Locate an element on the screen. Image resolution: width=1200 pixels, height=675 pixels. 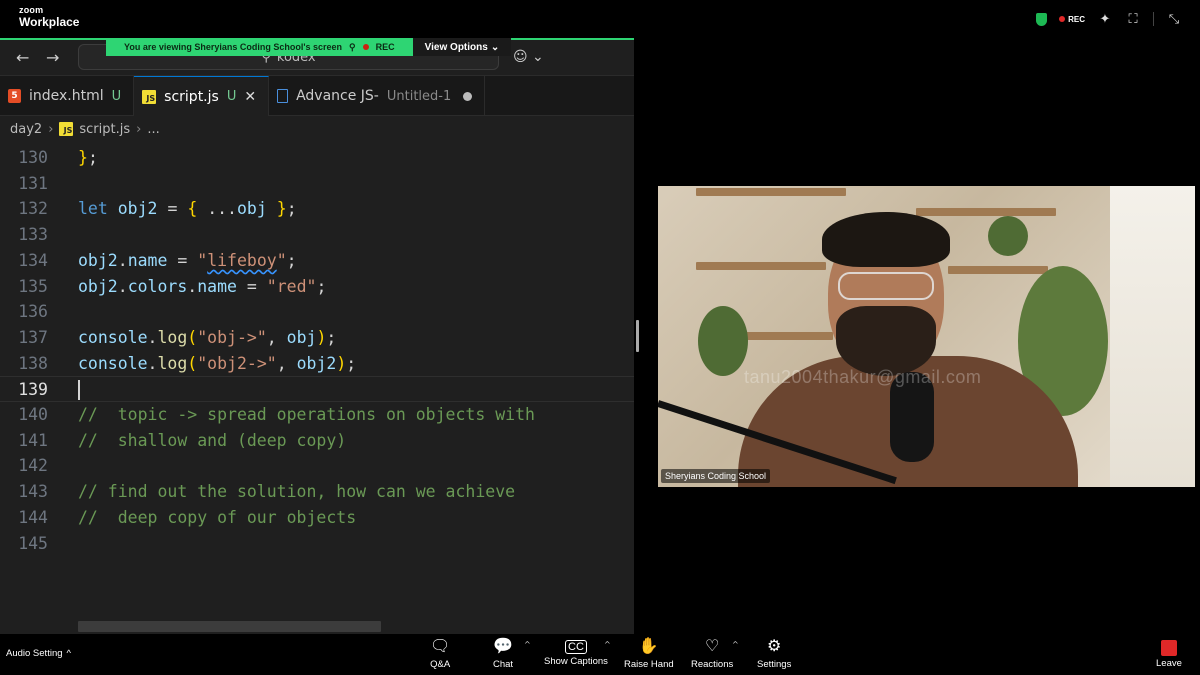
person-hair is located at coordinates (886, 239).